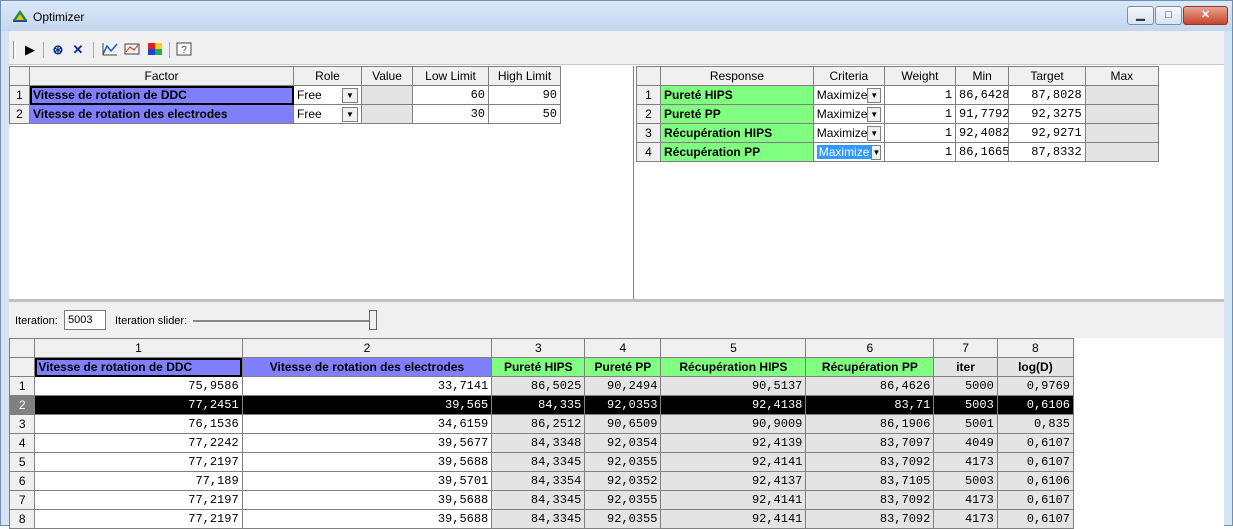 The width and height of the screenshot is (1233, 529). I want to click on table-cell: 92,0354, so click(623, 443).